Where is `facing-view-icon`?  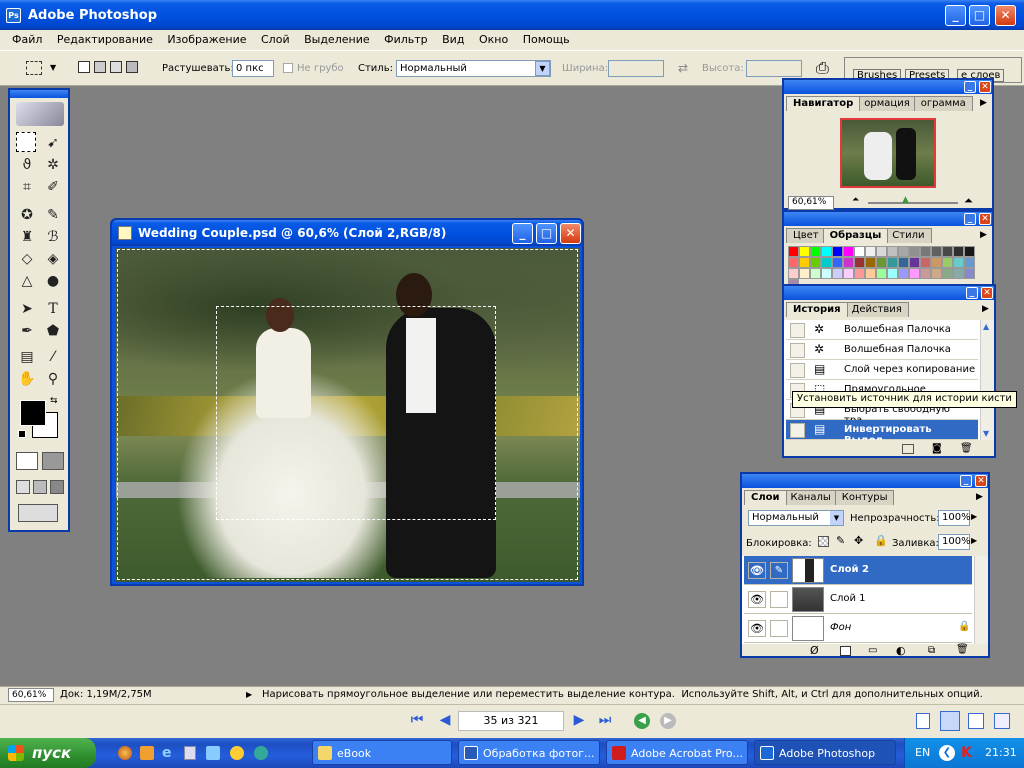
facing-view-icon is located at coordinates (976, 721).